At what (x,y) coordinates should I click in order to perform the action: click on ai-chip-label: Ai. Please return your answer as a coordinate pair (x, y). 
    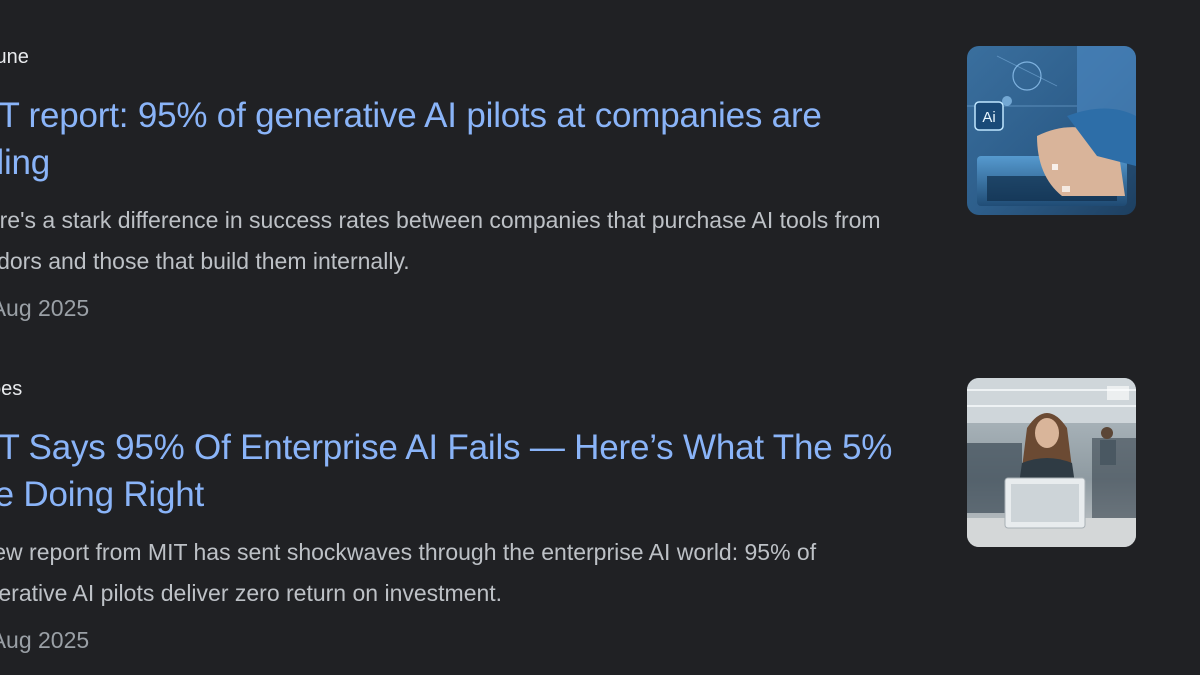
    Looking at the image, I should click on (988, 117).